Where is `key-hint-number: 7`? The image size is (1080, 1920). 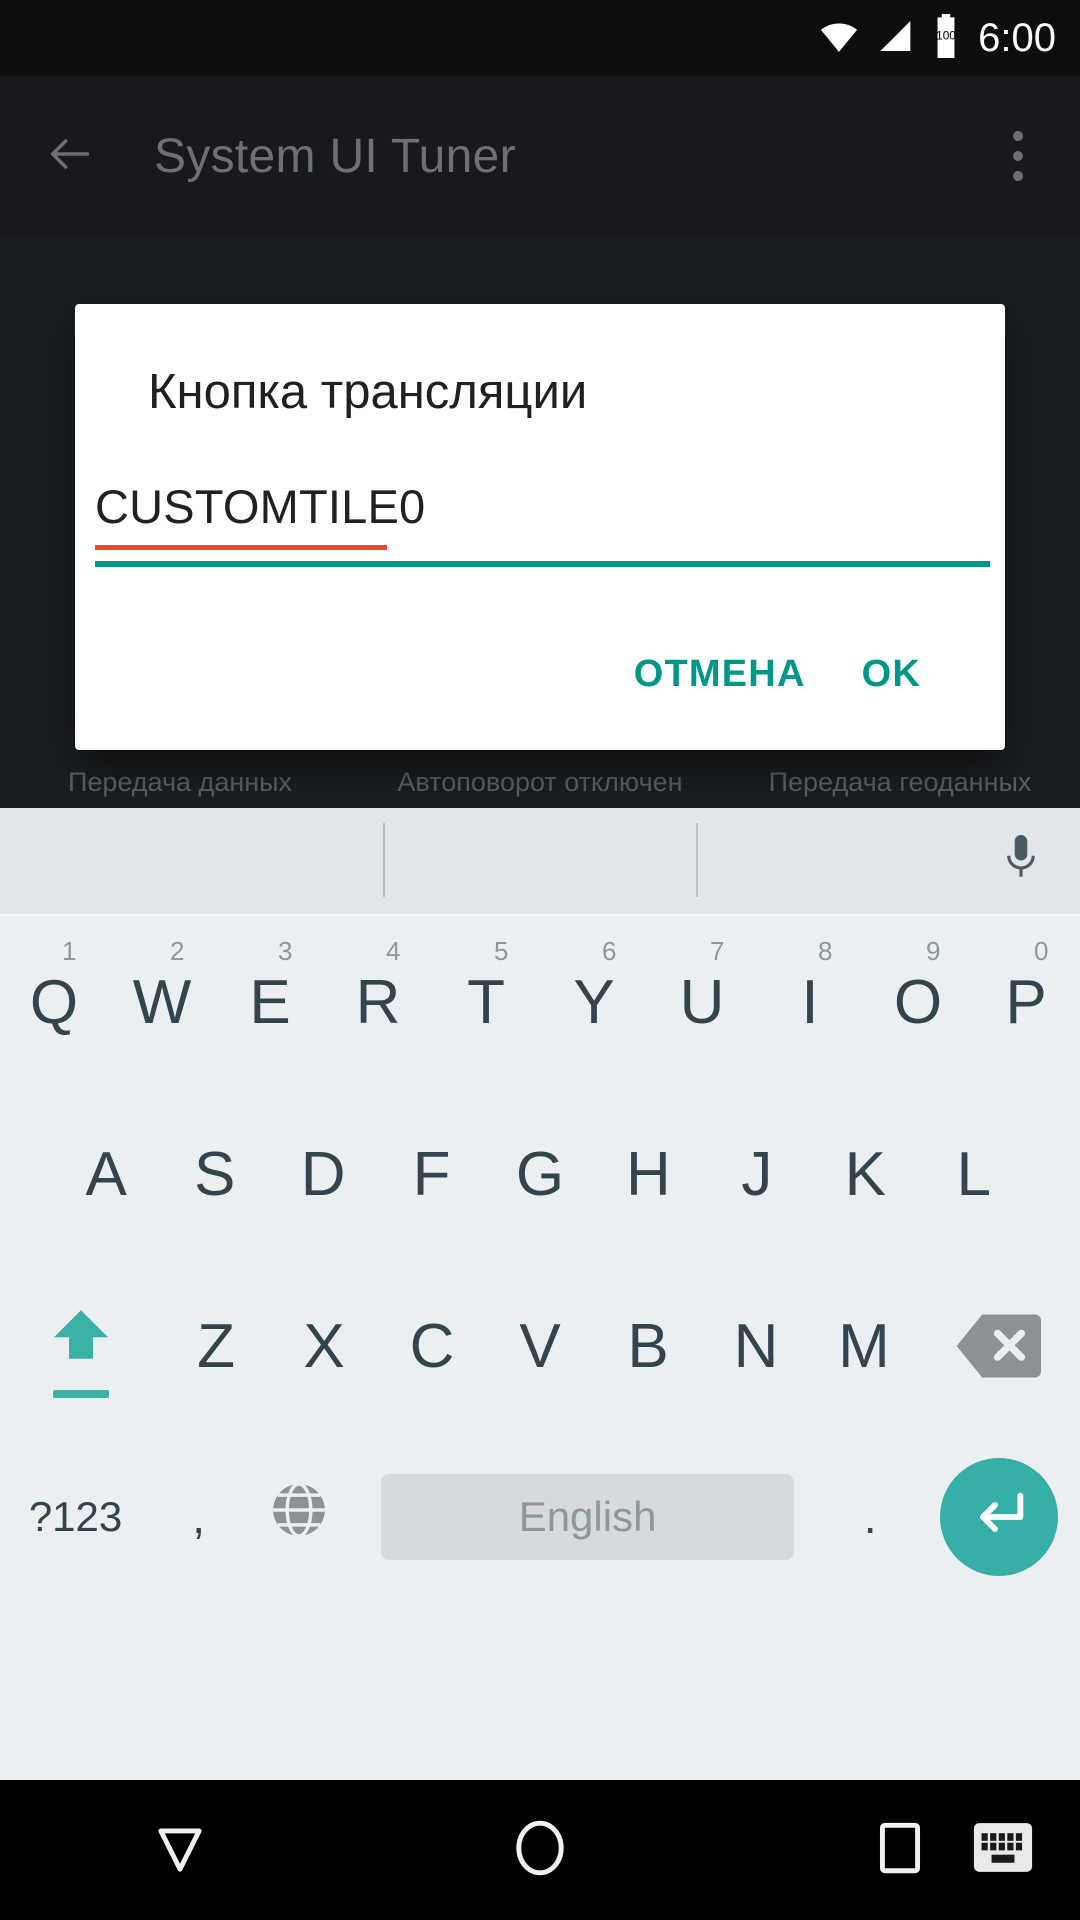
key-hint-number: 7 is located at coordinates (717, 951).